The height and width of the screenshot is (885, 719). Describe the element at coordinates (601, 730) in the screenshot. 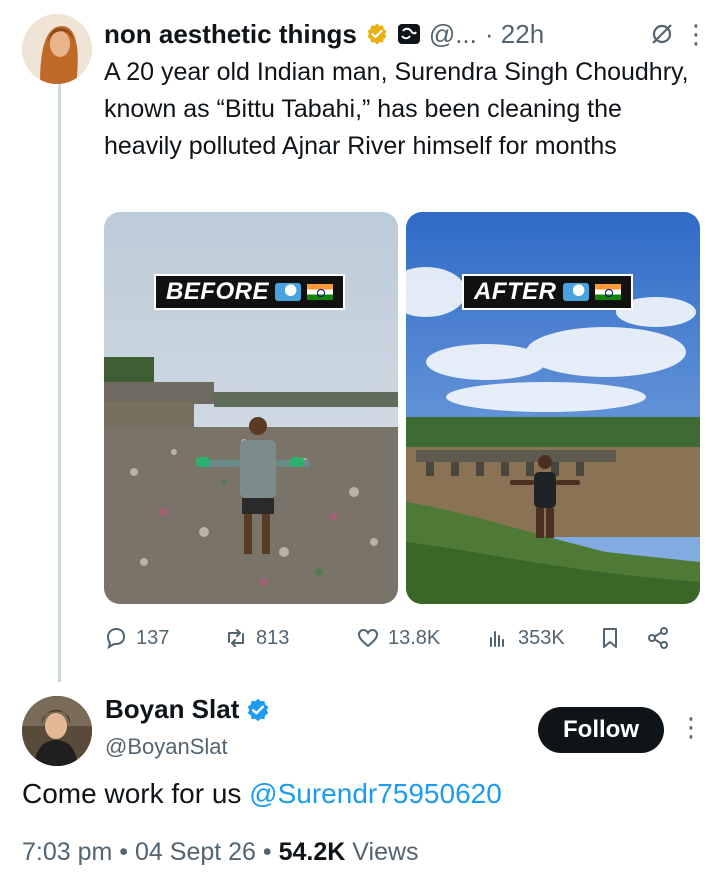

I see `follow-button: Follow` at that location.